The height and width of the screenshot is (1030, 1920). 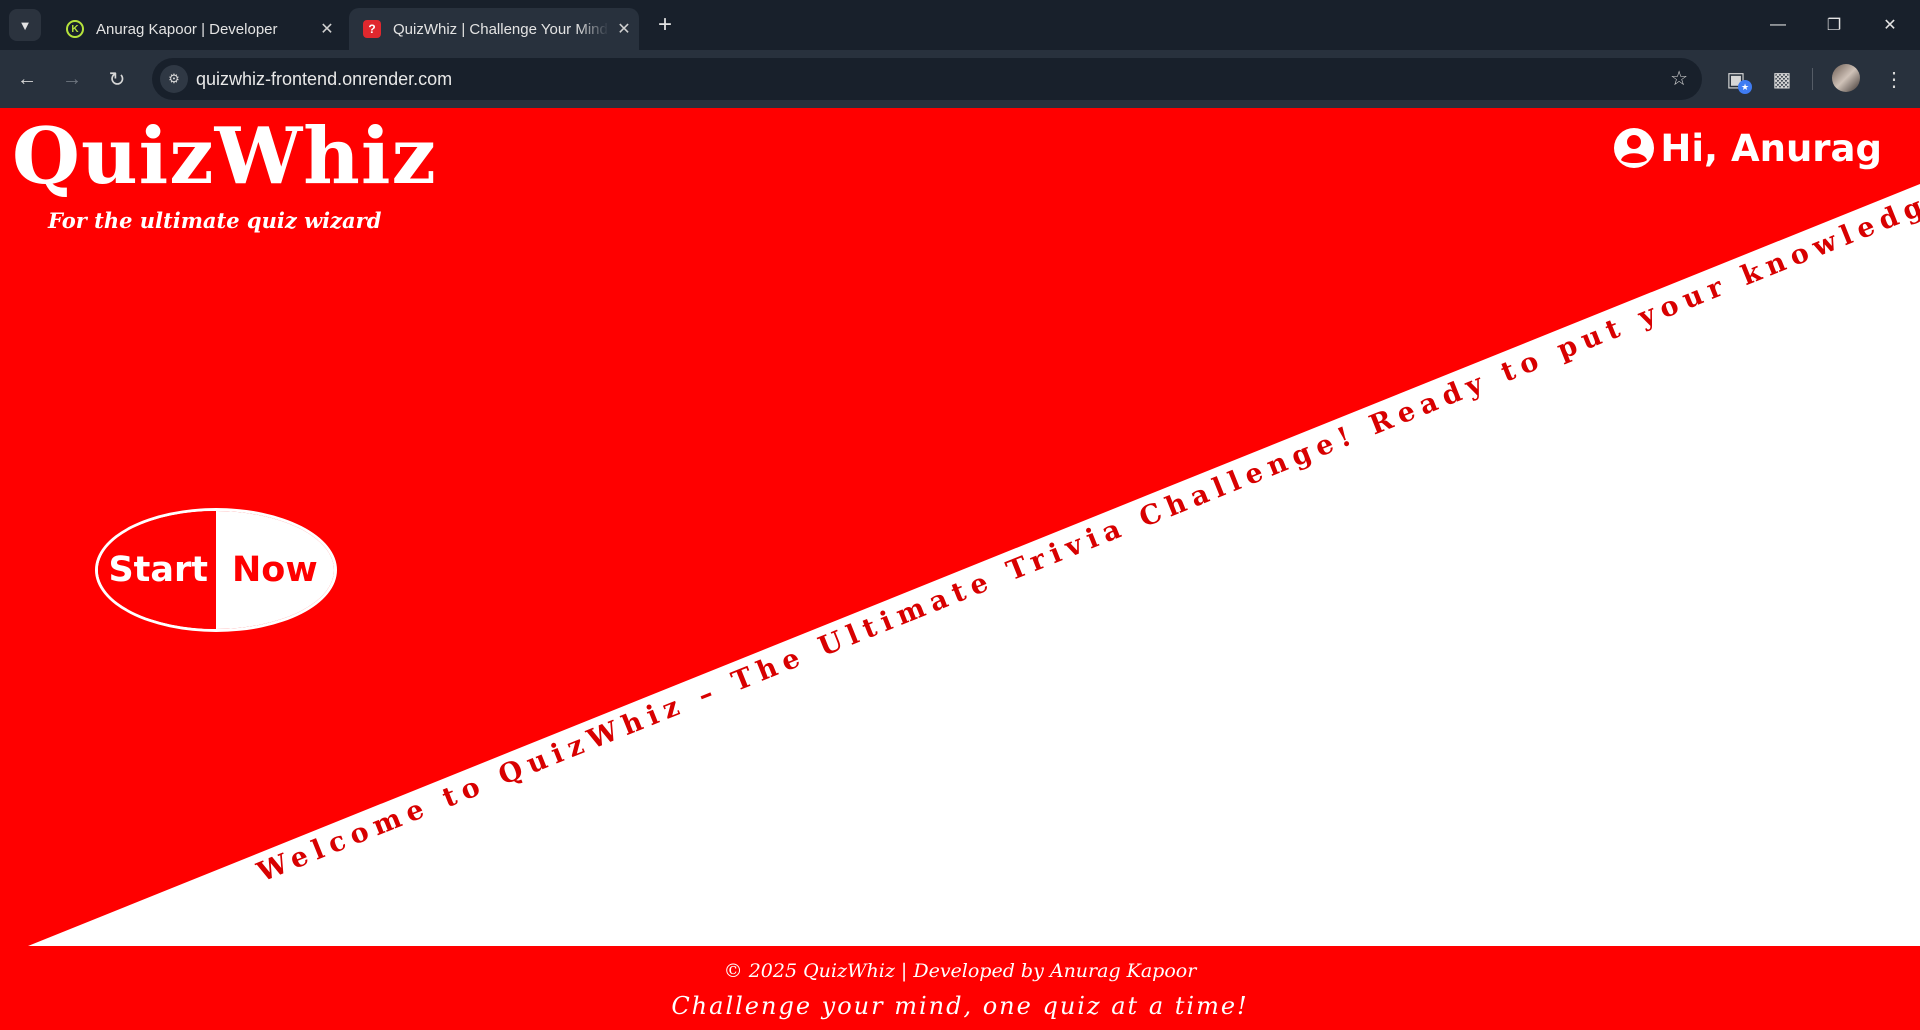 I want to click on new-tab-button: +, so click(x=665, y=25).